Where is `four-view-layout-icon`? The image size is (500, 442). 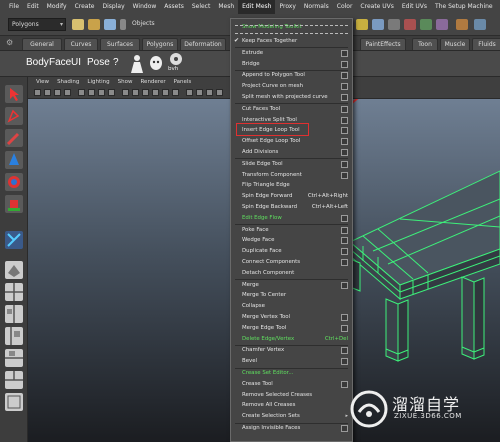 four-view-layout-icon is located at coordinates (14, 292).